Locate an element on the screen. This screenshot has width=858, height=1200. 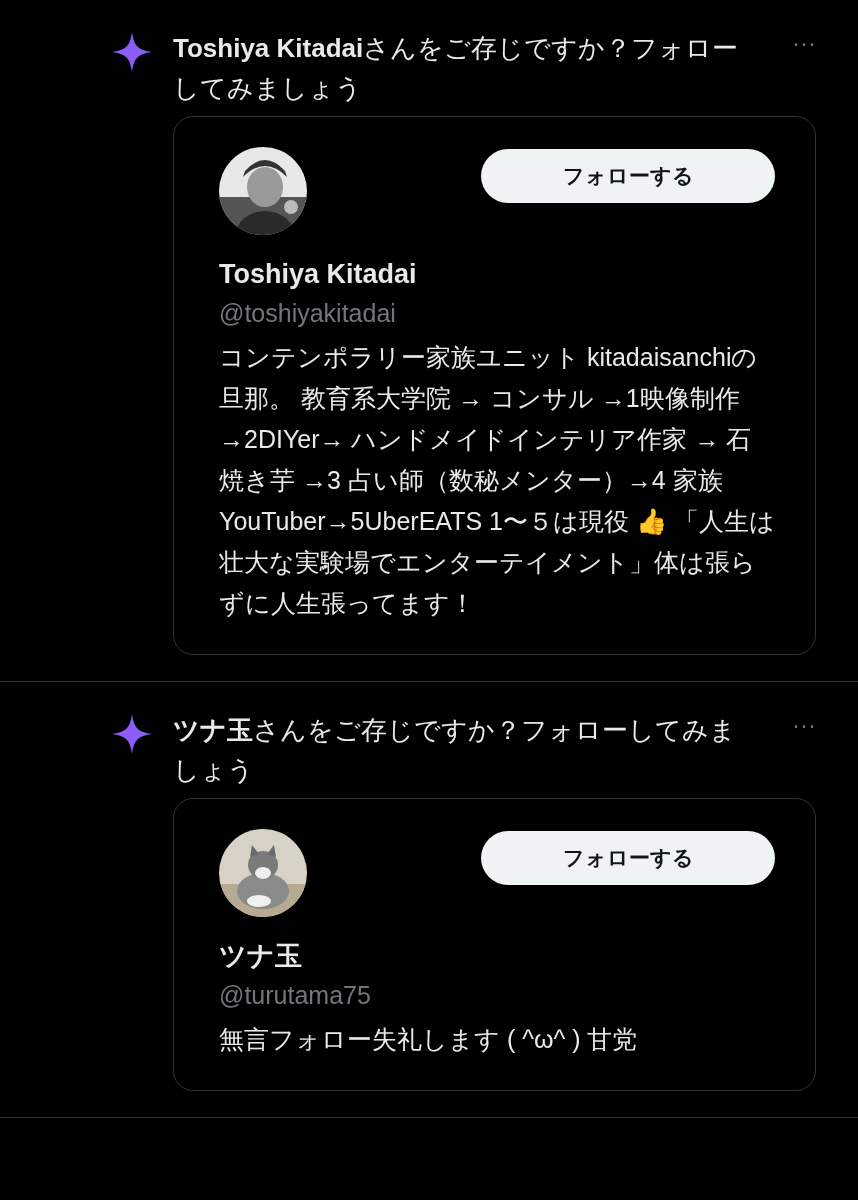
user-name: ツナ玉 is located at coordinates (261, 956).